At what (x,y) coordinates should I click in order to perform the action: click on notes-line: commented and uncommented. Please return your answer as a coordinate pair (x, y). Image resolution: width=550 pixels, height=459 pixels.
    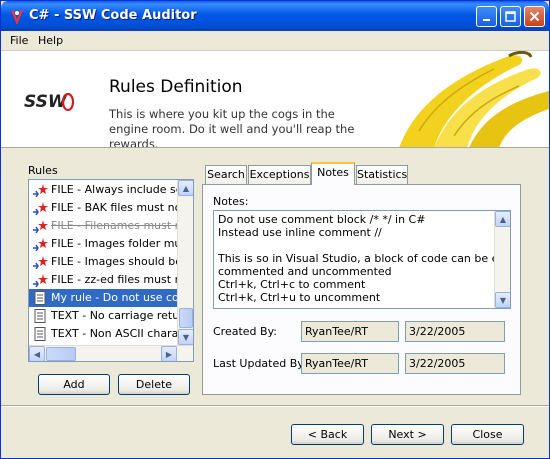
    Looking at the image, I should click on (305, 271).